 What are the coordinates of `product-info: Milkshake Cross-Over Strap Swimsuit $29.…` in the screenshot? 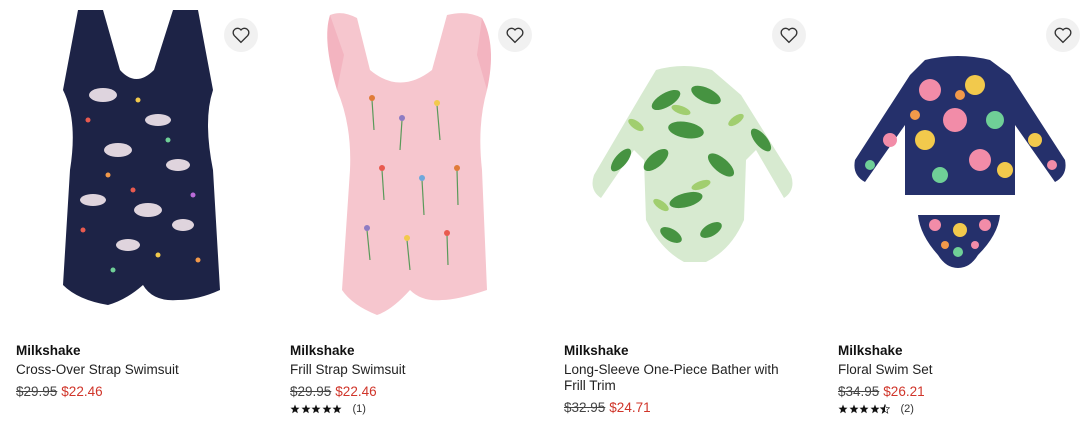 It's located at (136, 371).